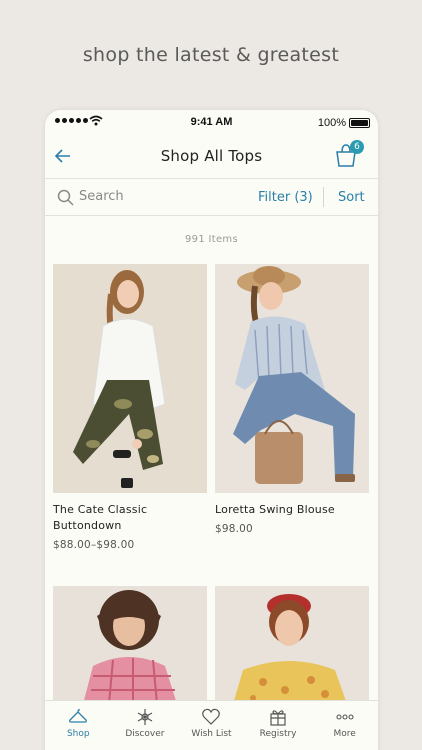  I want to click on status-bar: 9:41 AM 100%, so click(211, 123).